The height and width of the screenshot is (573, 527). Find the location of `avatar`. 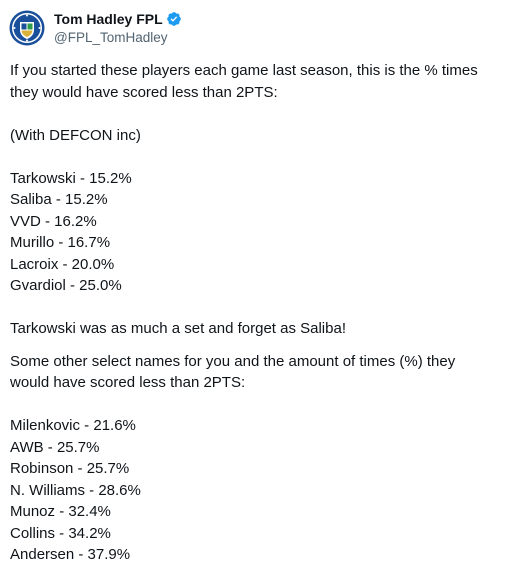

avatar is located at coordinates (27, 28).